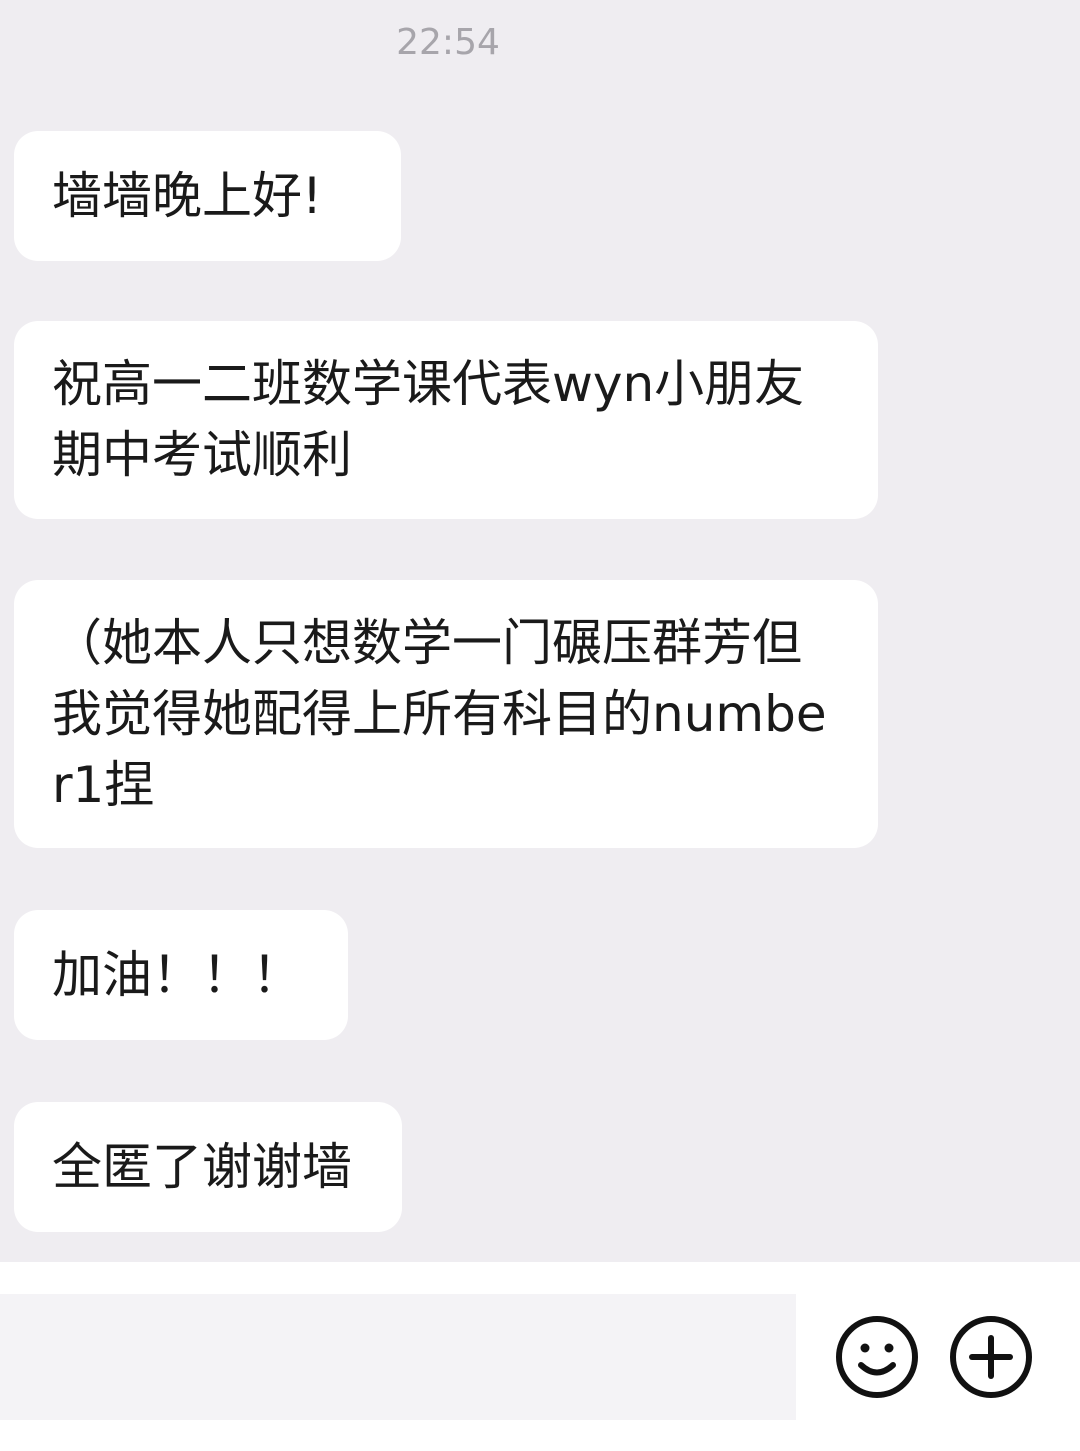 The image size is (1080, 1451). Describe the element at coordinates (187, 195) in the screenshot. I see `message-text: 墙墙晚上好!` at that location.